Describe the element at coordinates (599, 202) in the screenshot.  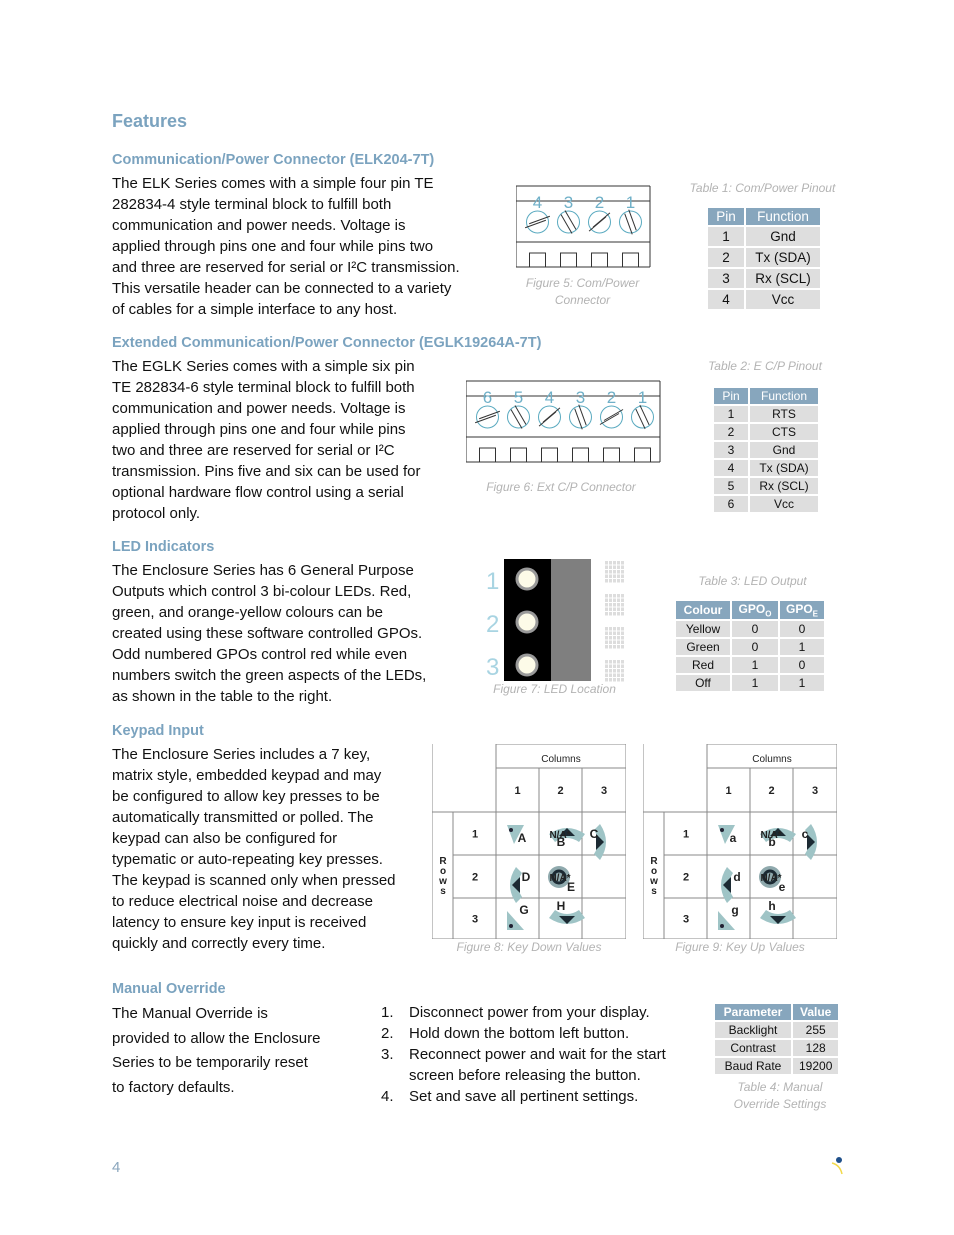
I see `pin-number-label: 2` at that location.